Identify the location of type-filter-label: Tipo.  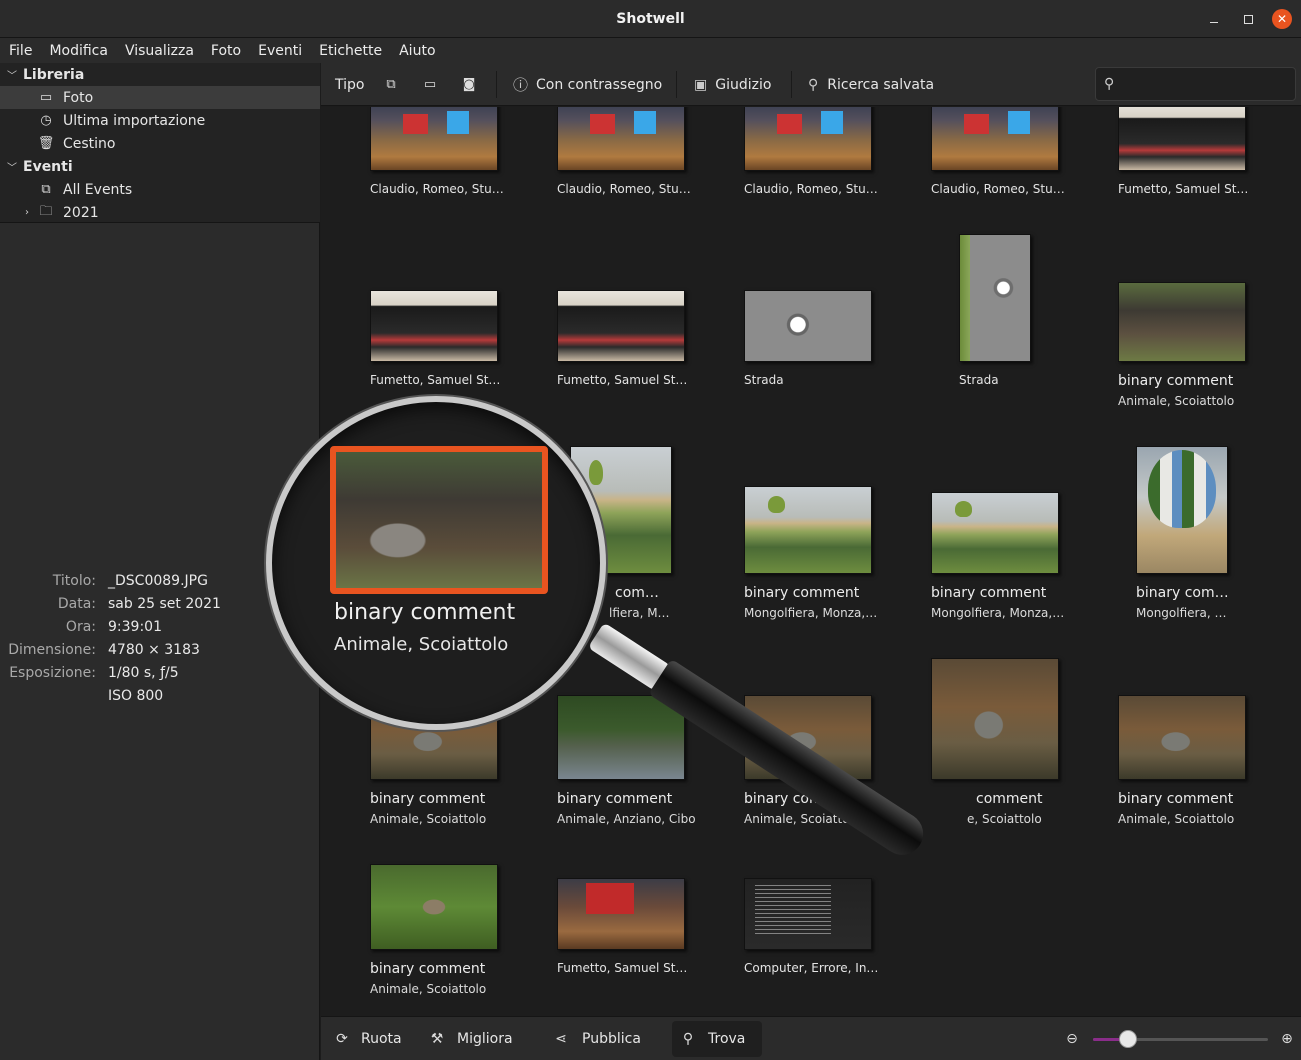
(350, 84).